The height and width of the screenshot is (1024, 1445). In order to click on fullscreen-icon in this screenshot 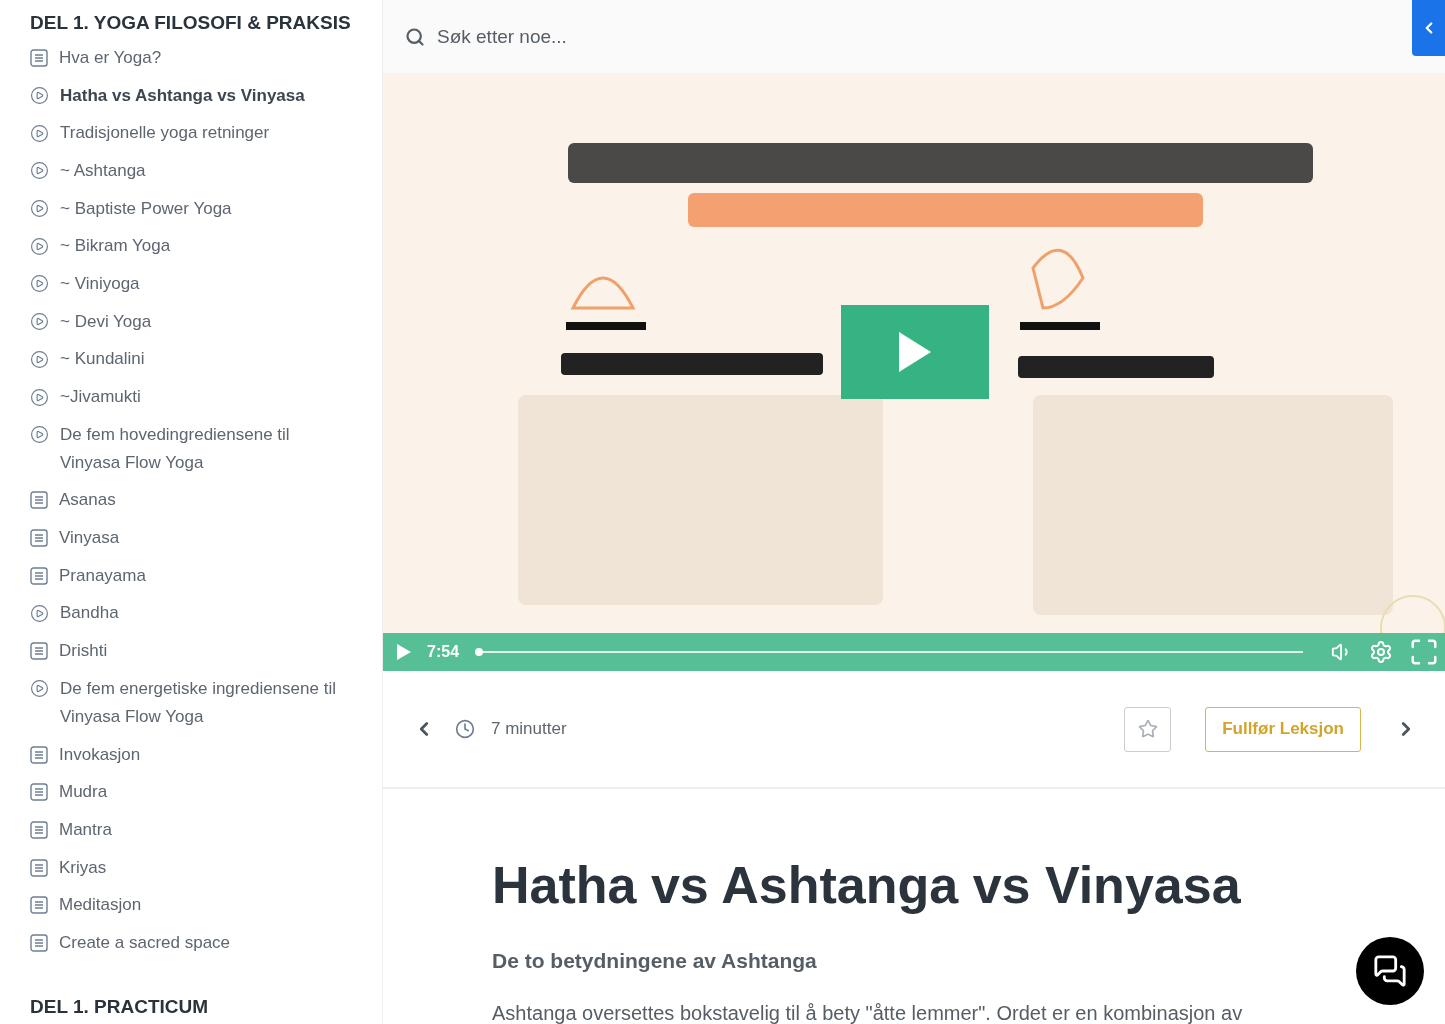, I will do `click(1424, 652)`.